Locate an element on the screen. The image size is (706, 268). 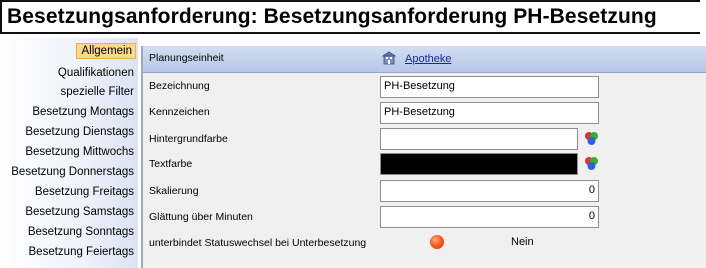
glaettung-label: Glättung über Minuten is located at coordinates (201, 217).